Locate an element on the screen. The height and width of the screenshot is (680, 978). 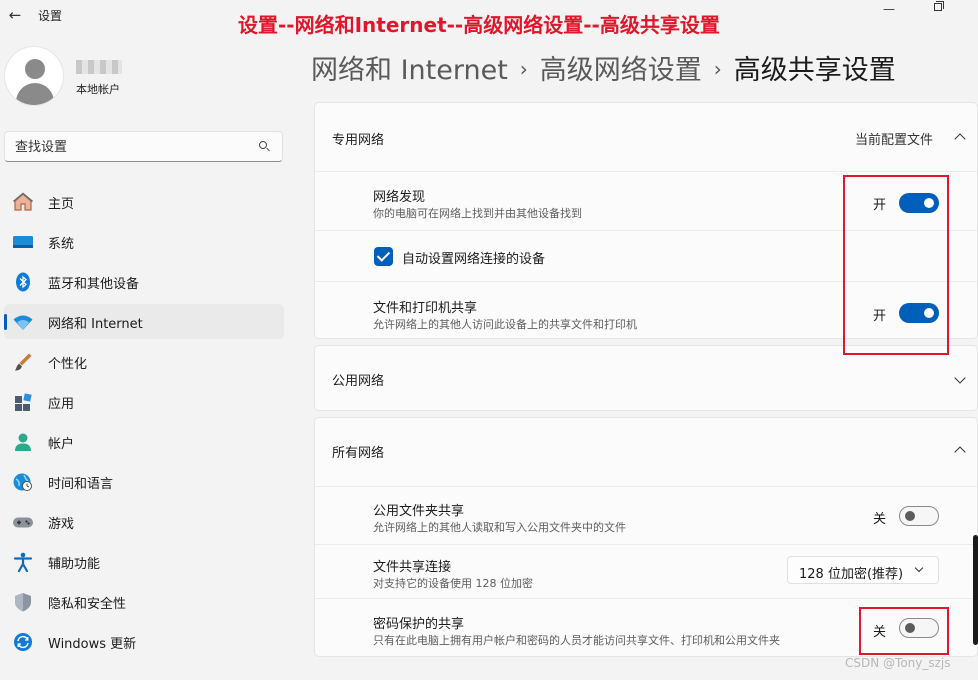
all-networks-header: 所有网络 is located at coordinates (646, 452).